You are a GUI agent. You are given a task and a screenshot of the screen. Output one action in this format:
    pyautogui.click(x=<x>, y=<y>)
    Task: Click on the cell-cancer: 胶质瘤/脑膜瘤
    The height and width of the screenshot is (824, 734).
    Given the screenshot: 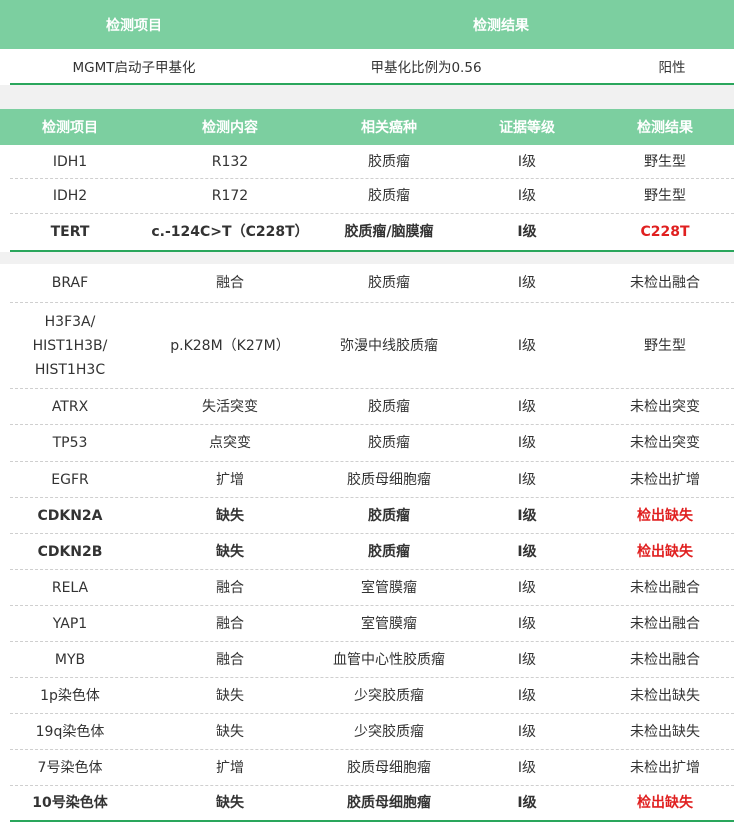 What is the action you would take?
    pyautogui.click(x=389, y=232)
    